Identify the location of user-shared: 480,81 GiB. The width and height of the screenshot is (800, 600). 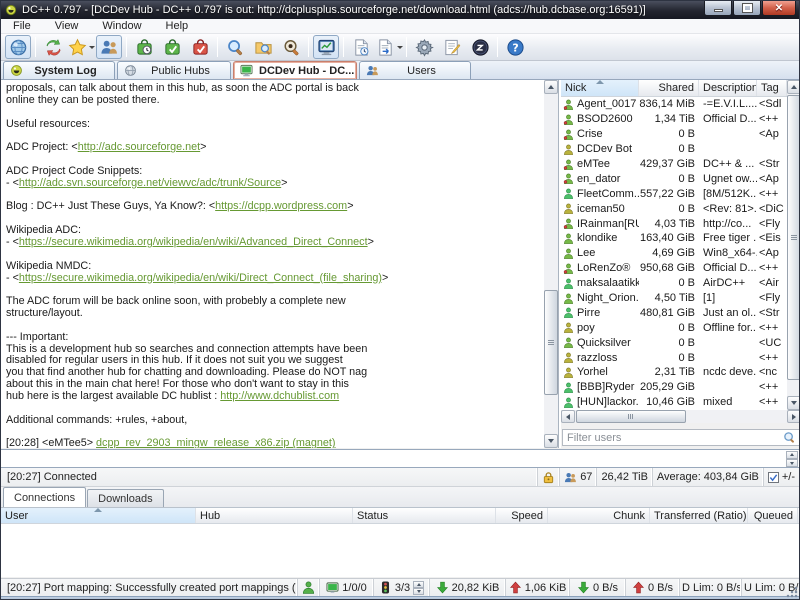
(667, 312).